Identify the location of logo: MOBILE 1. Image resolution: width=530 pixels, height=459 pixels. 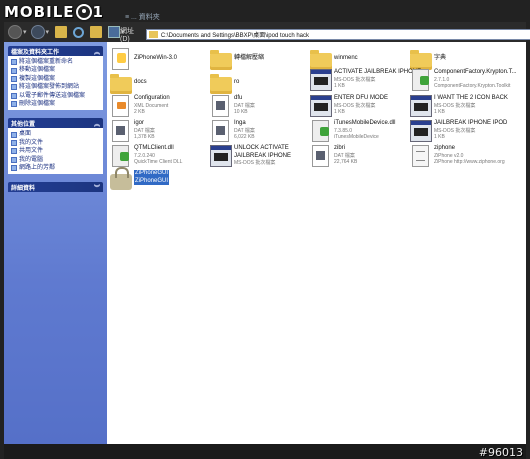
(54, 12).